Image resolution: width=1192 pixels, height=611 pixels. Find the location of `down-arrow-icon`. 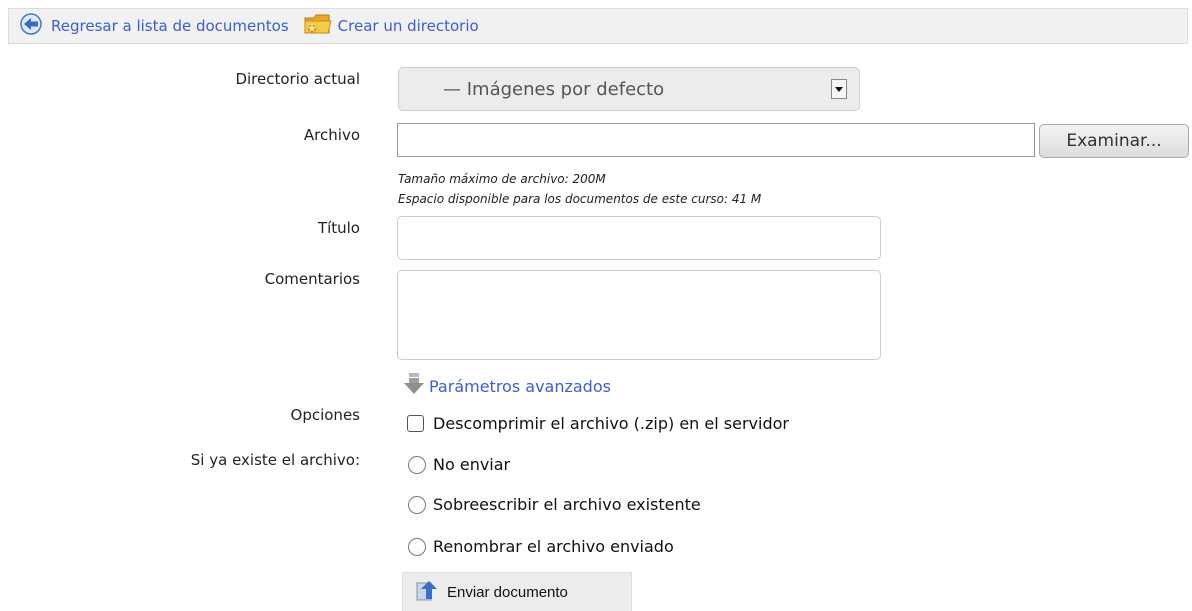

down-arrow-icon is located at coordinates (414, 386).